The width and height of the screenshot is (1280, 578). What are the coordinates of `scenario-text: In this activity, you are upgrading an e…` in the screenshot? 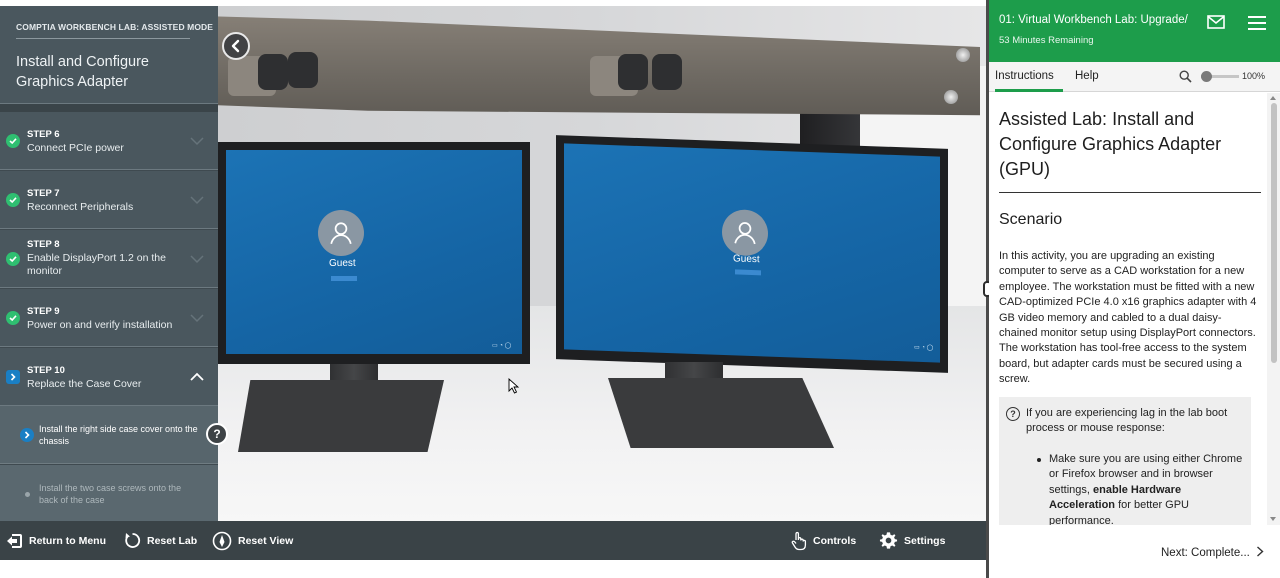 It's located at (1128, 318).